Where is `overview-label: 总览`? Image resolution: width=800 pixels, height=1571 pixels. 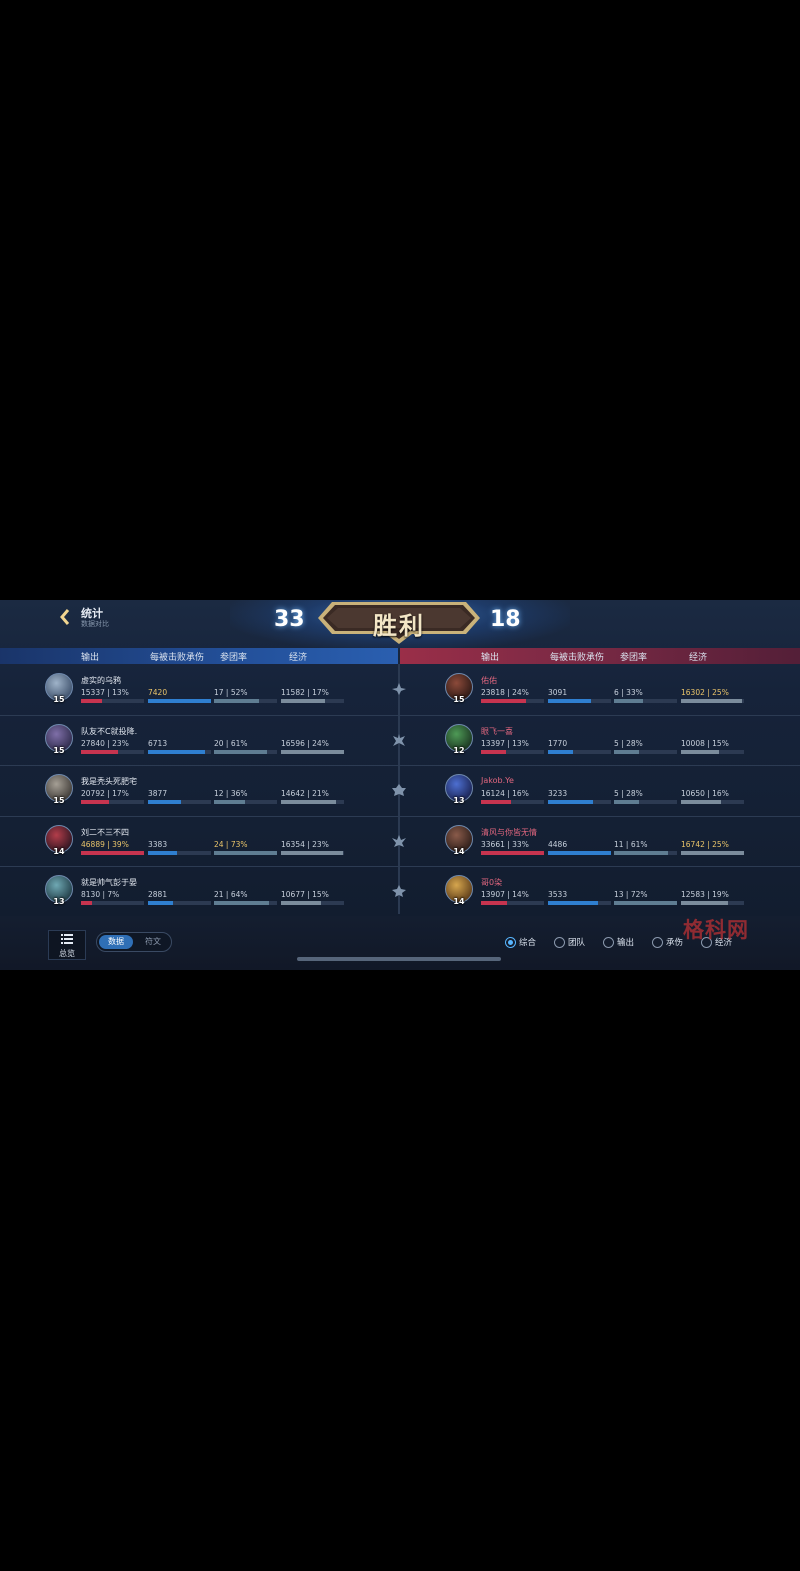
overview-label: 总览 is located at coordinates (67, 953).